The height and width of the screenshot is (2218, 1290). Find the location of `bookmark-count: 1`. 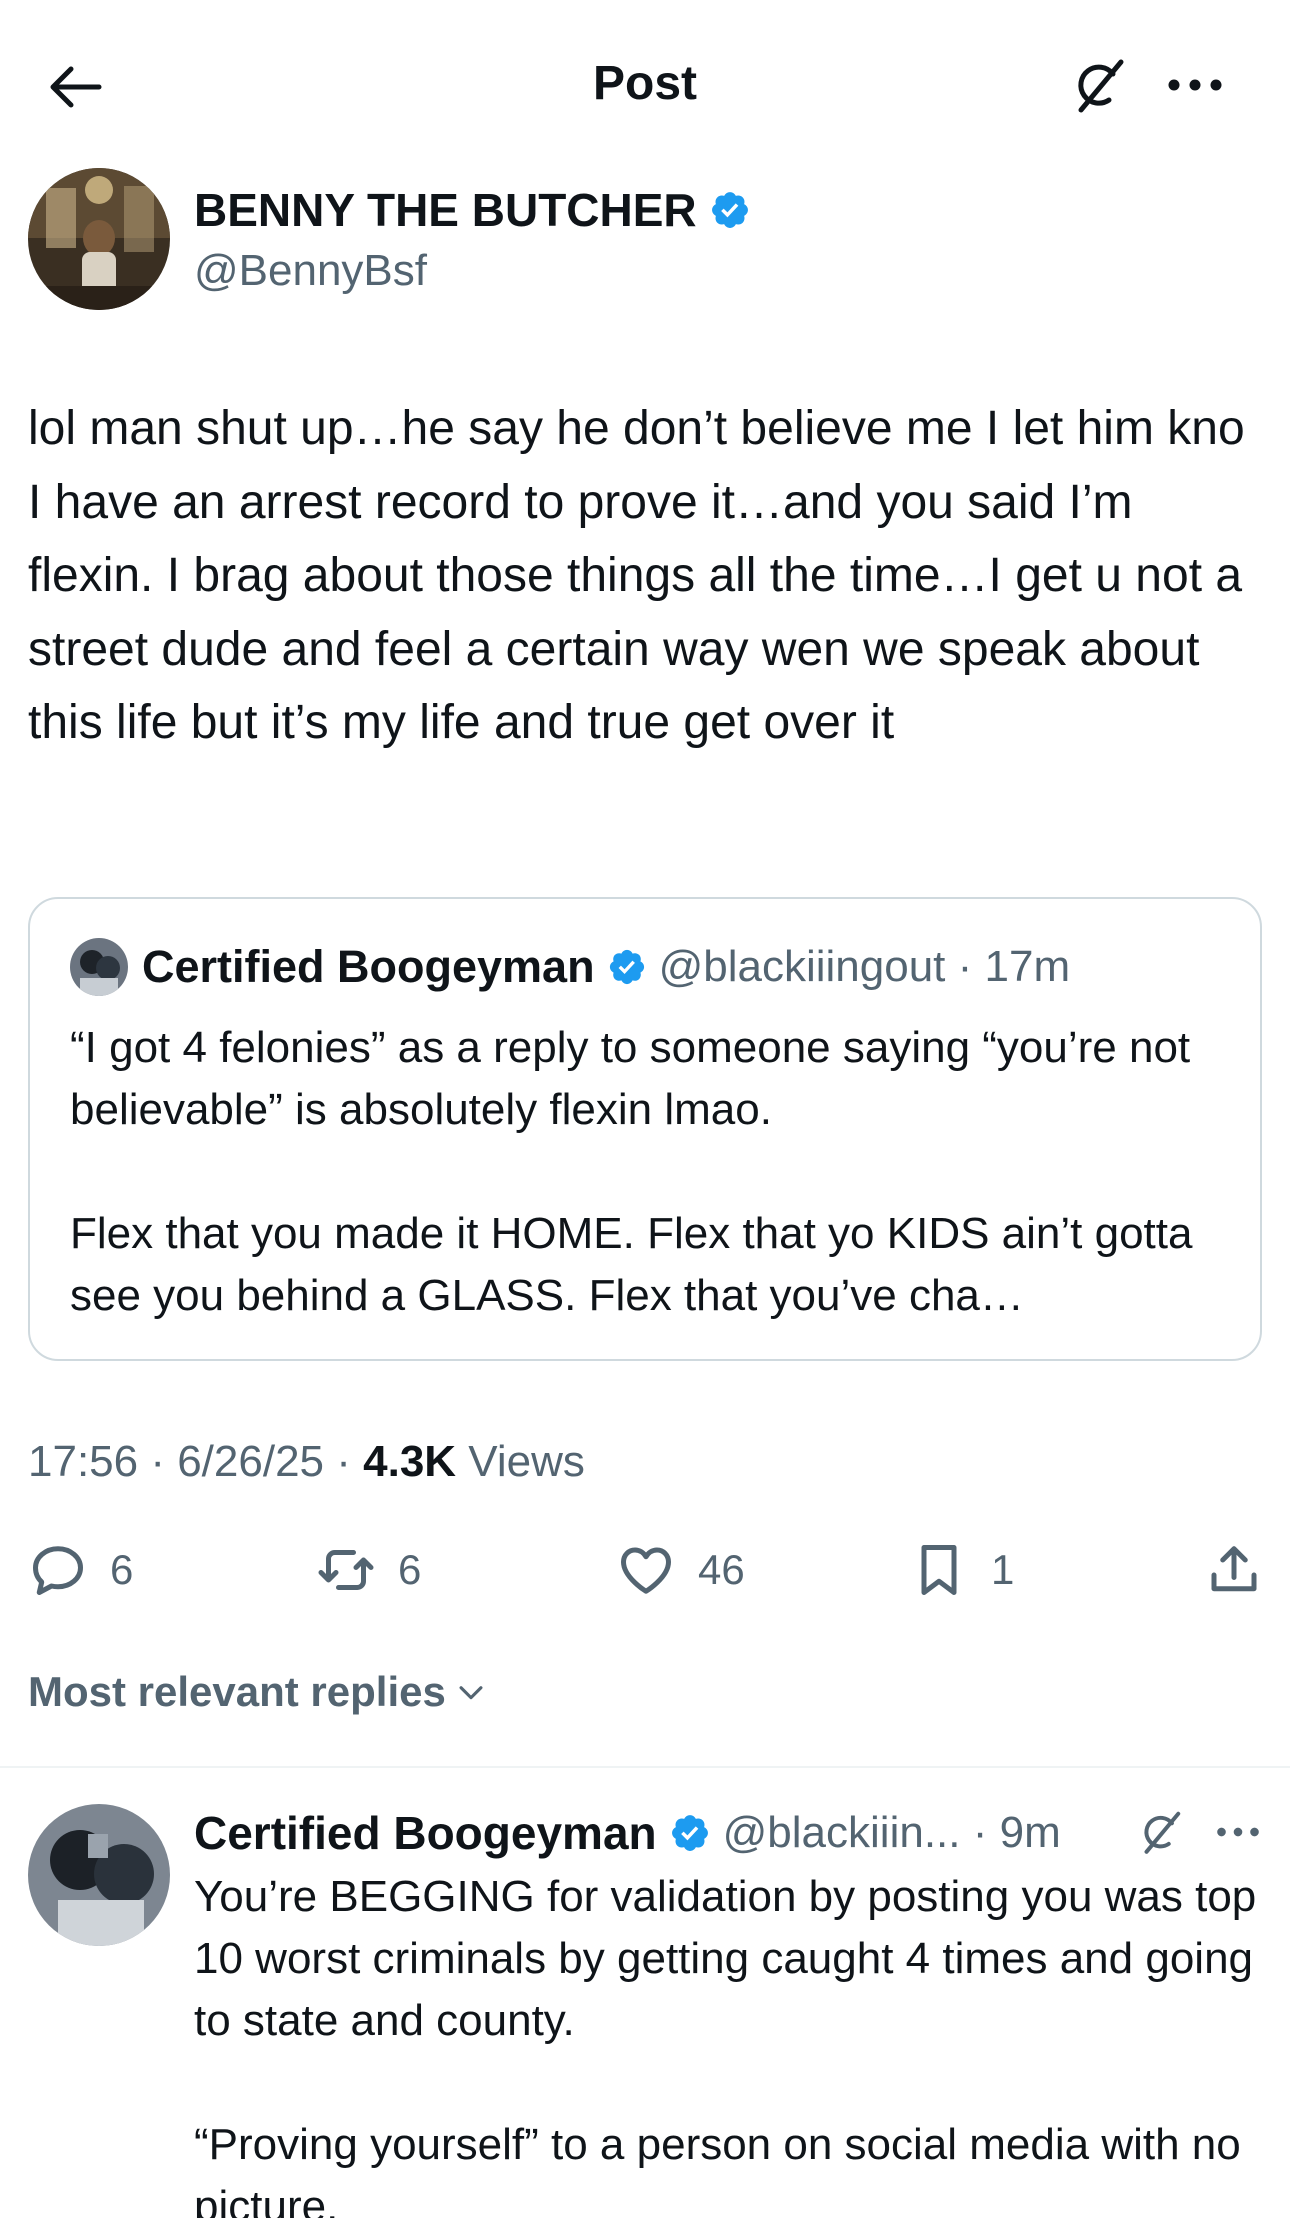

bookmark-count: 1 is located at coordinates (1003, 1569).